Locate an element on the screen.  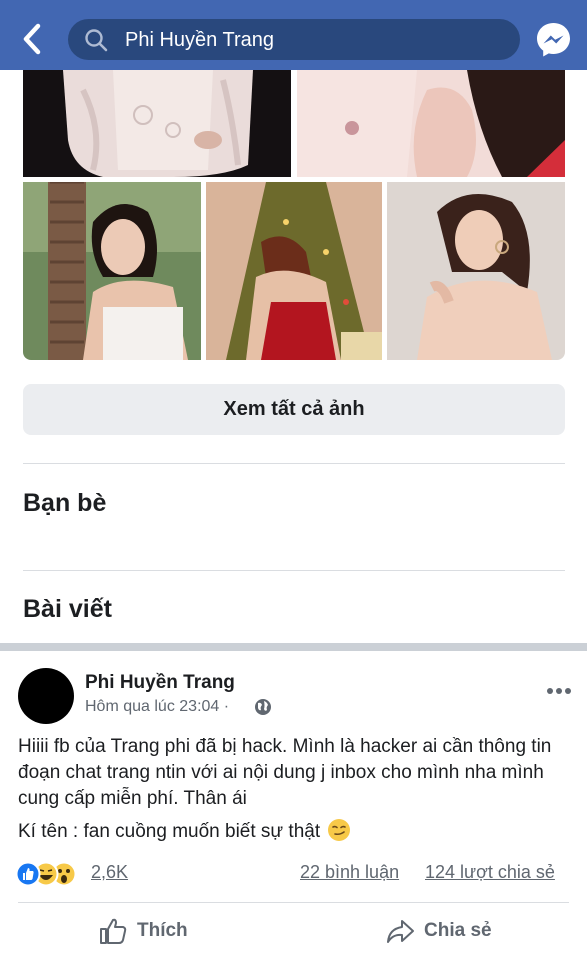
search-bar: Phi Huyền Trang is located at coordinates (294, 39).